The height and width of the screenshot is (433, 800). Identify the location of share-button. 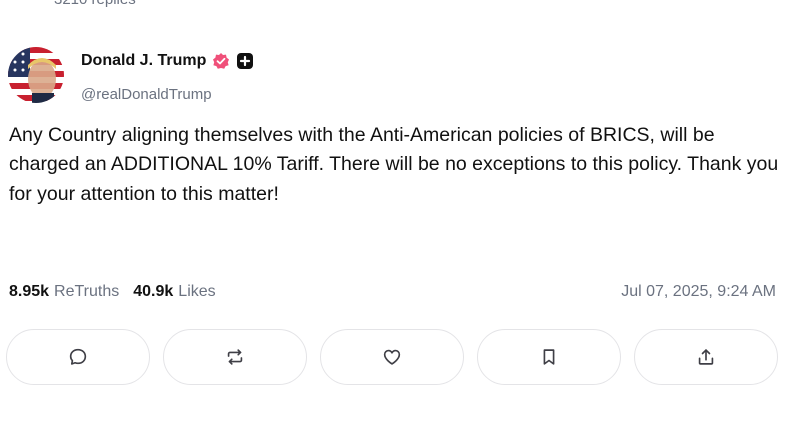
(706, 357).